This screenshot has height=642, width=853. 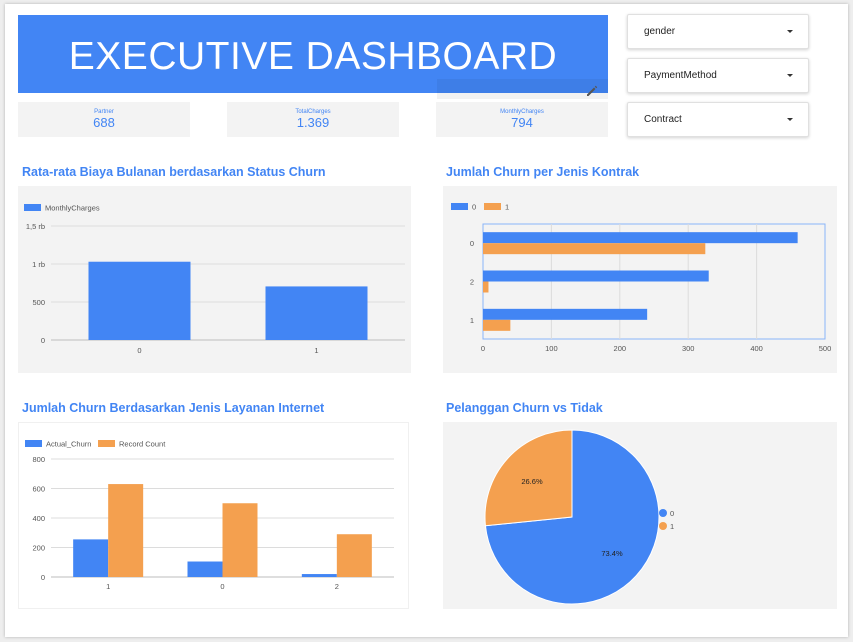 I want to click on pie-slice-label: 73.4%, so click(x=612, y=553).